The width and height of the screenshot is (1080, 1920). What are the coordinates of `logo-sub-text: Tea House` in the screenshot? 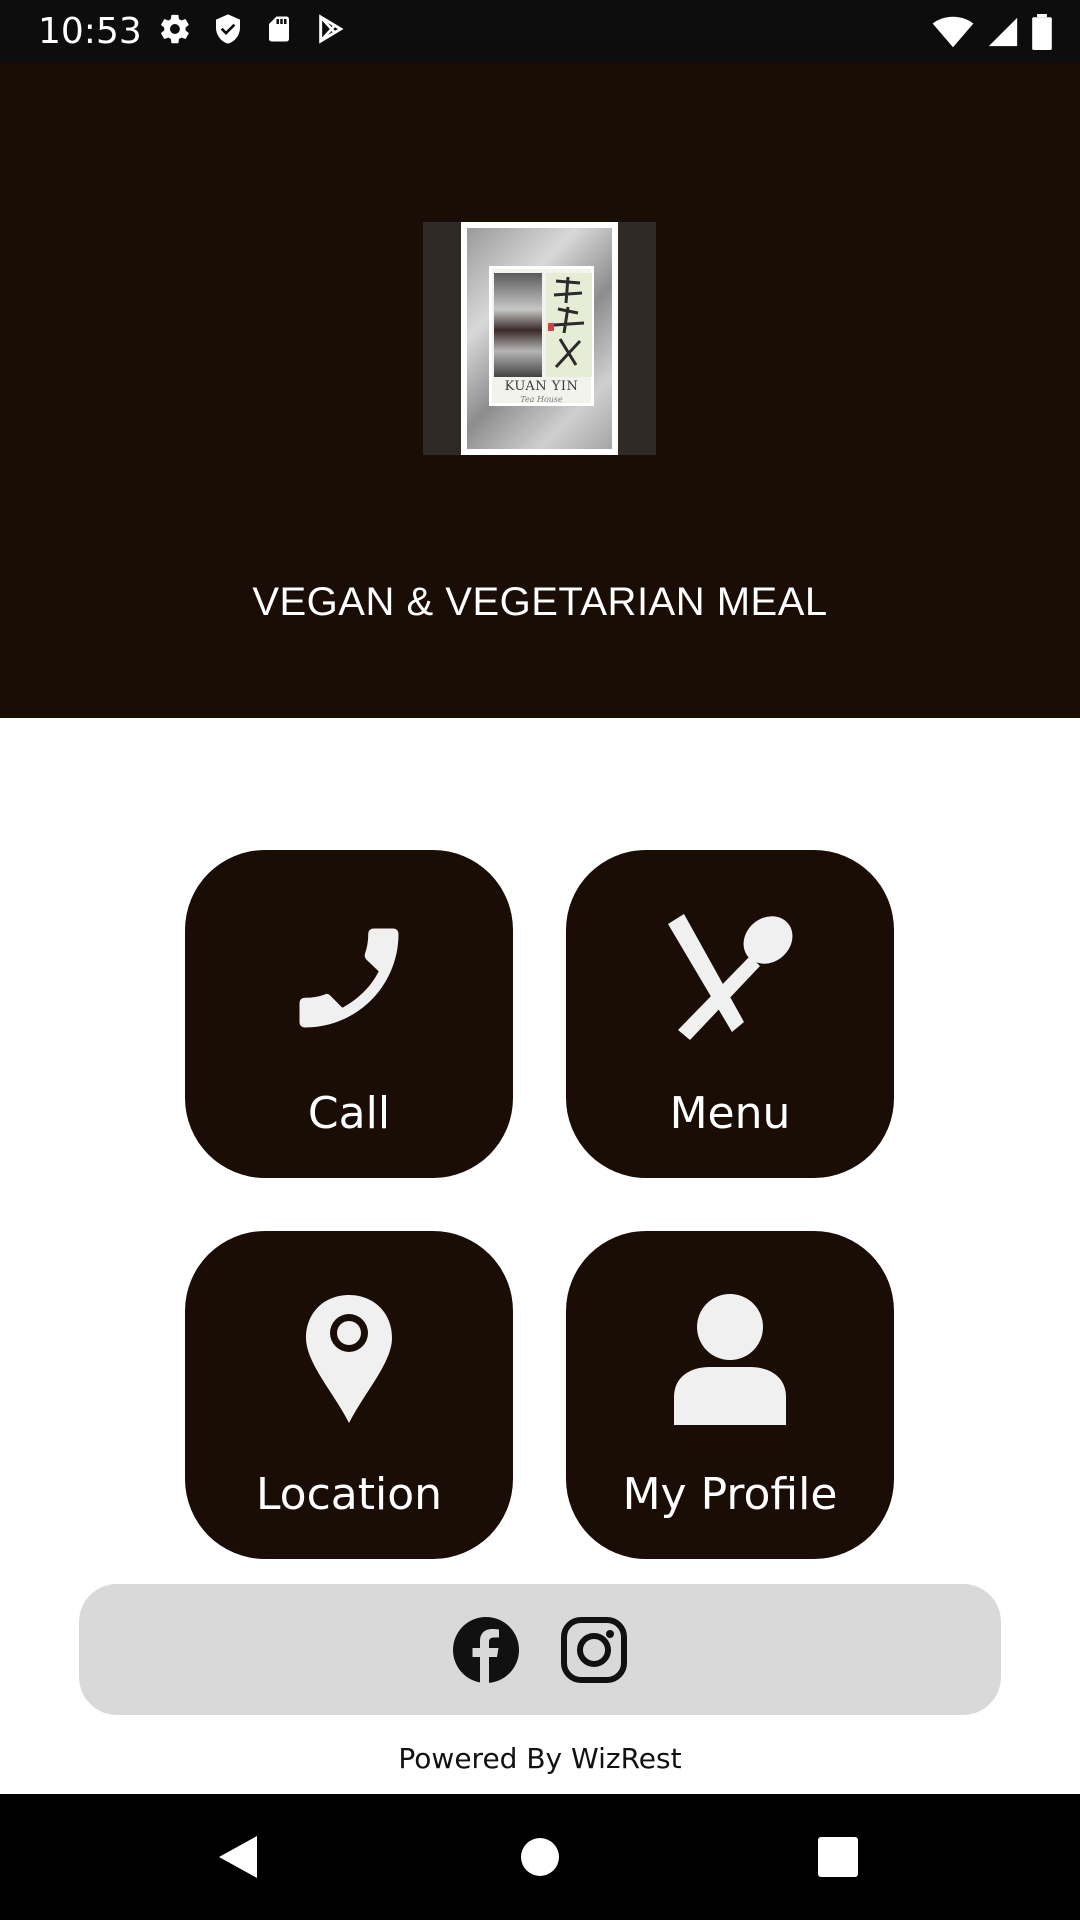 It's located at (541, 399).